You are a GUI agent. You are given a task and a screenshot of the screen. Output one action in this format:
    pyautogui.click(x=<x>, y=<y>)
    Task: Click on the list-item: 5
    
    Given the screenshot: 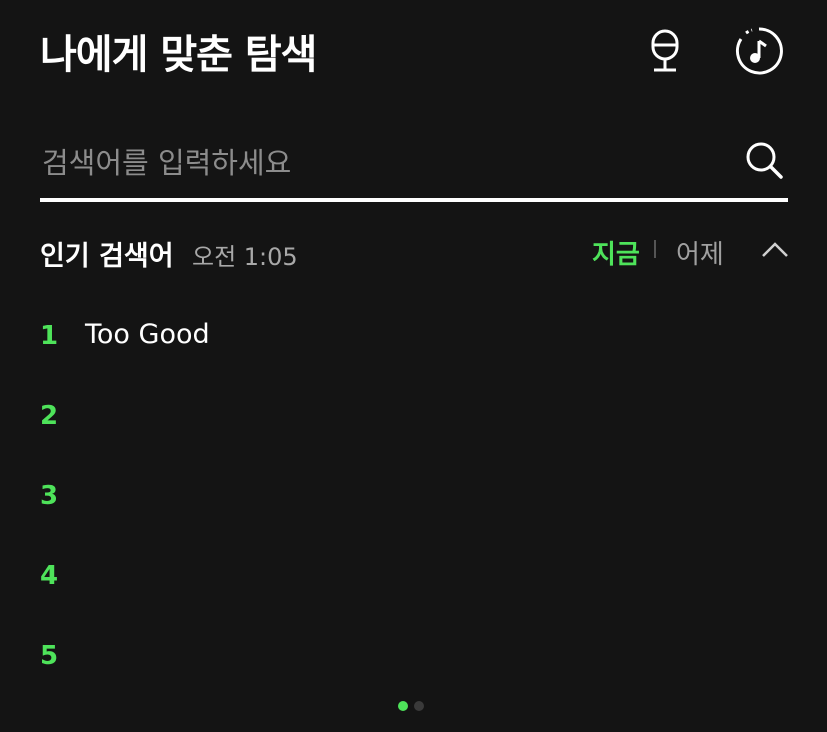 What is the action you would take?
    pyautogui.click(x=414, y=665)
    